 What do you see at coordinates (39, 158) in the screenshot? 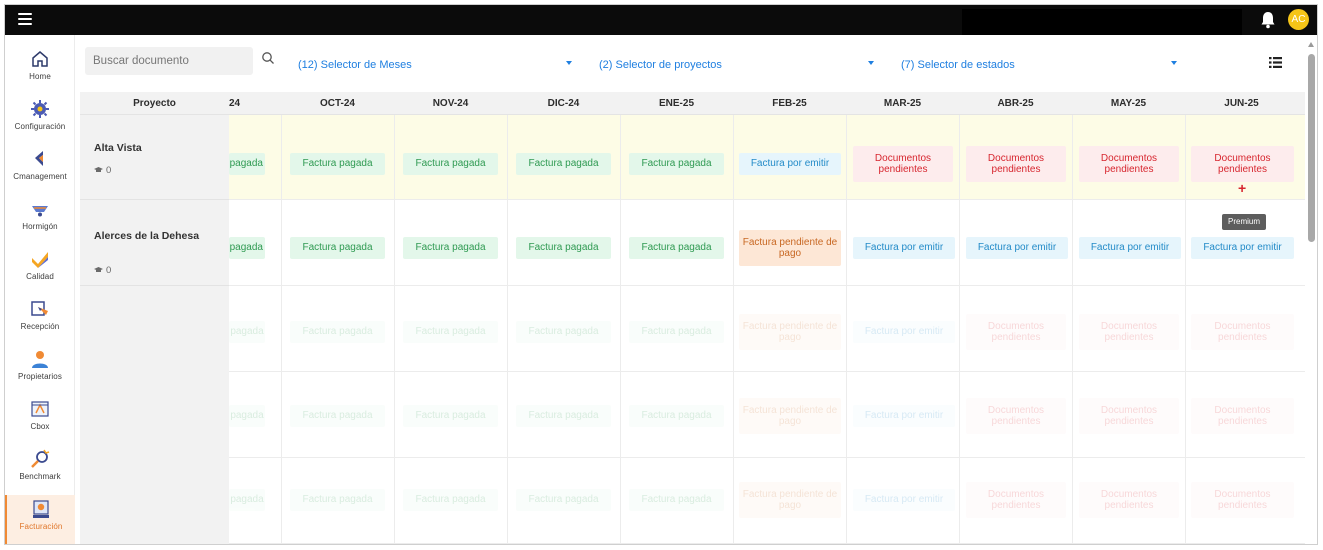
I see `flag-icon` at bounding box center [39, 158].